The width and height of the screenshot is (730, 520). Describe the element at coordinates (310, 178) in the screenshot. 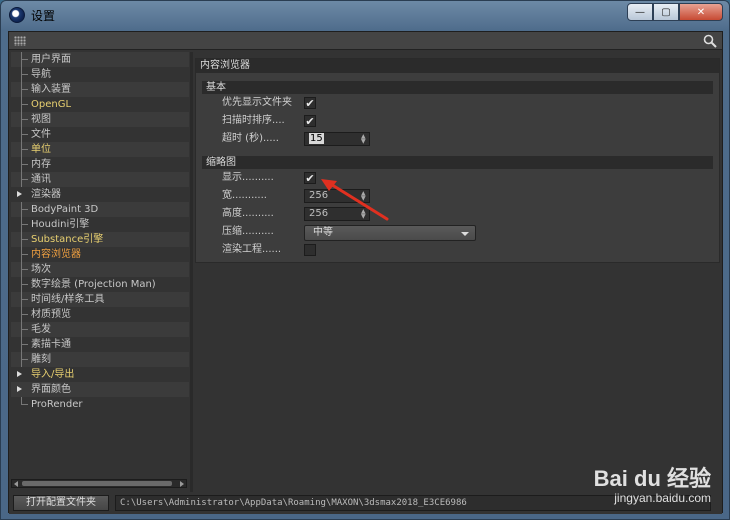

I see `show-thumbnails-checkbox: ✔` at that location.